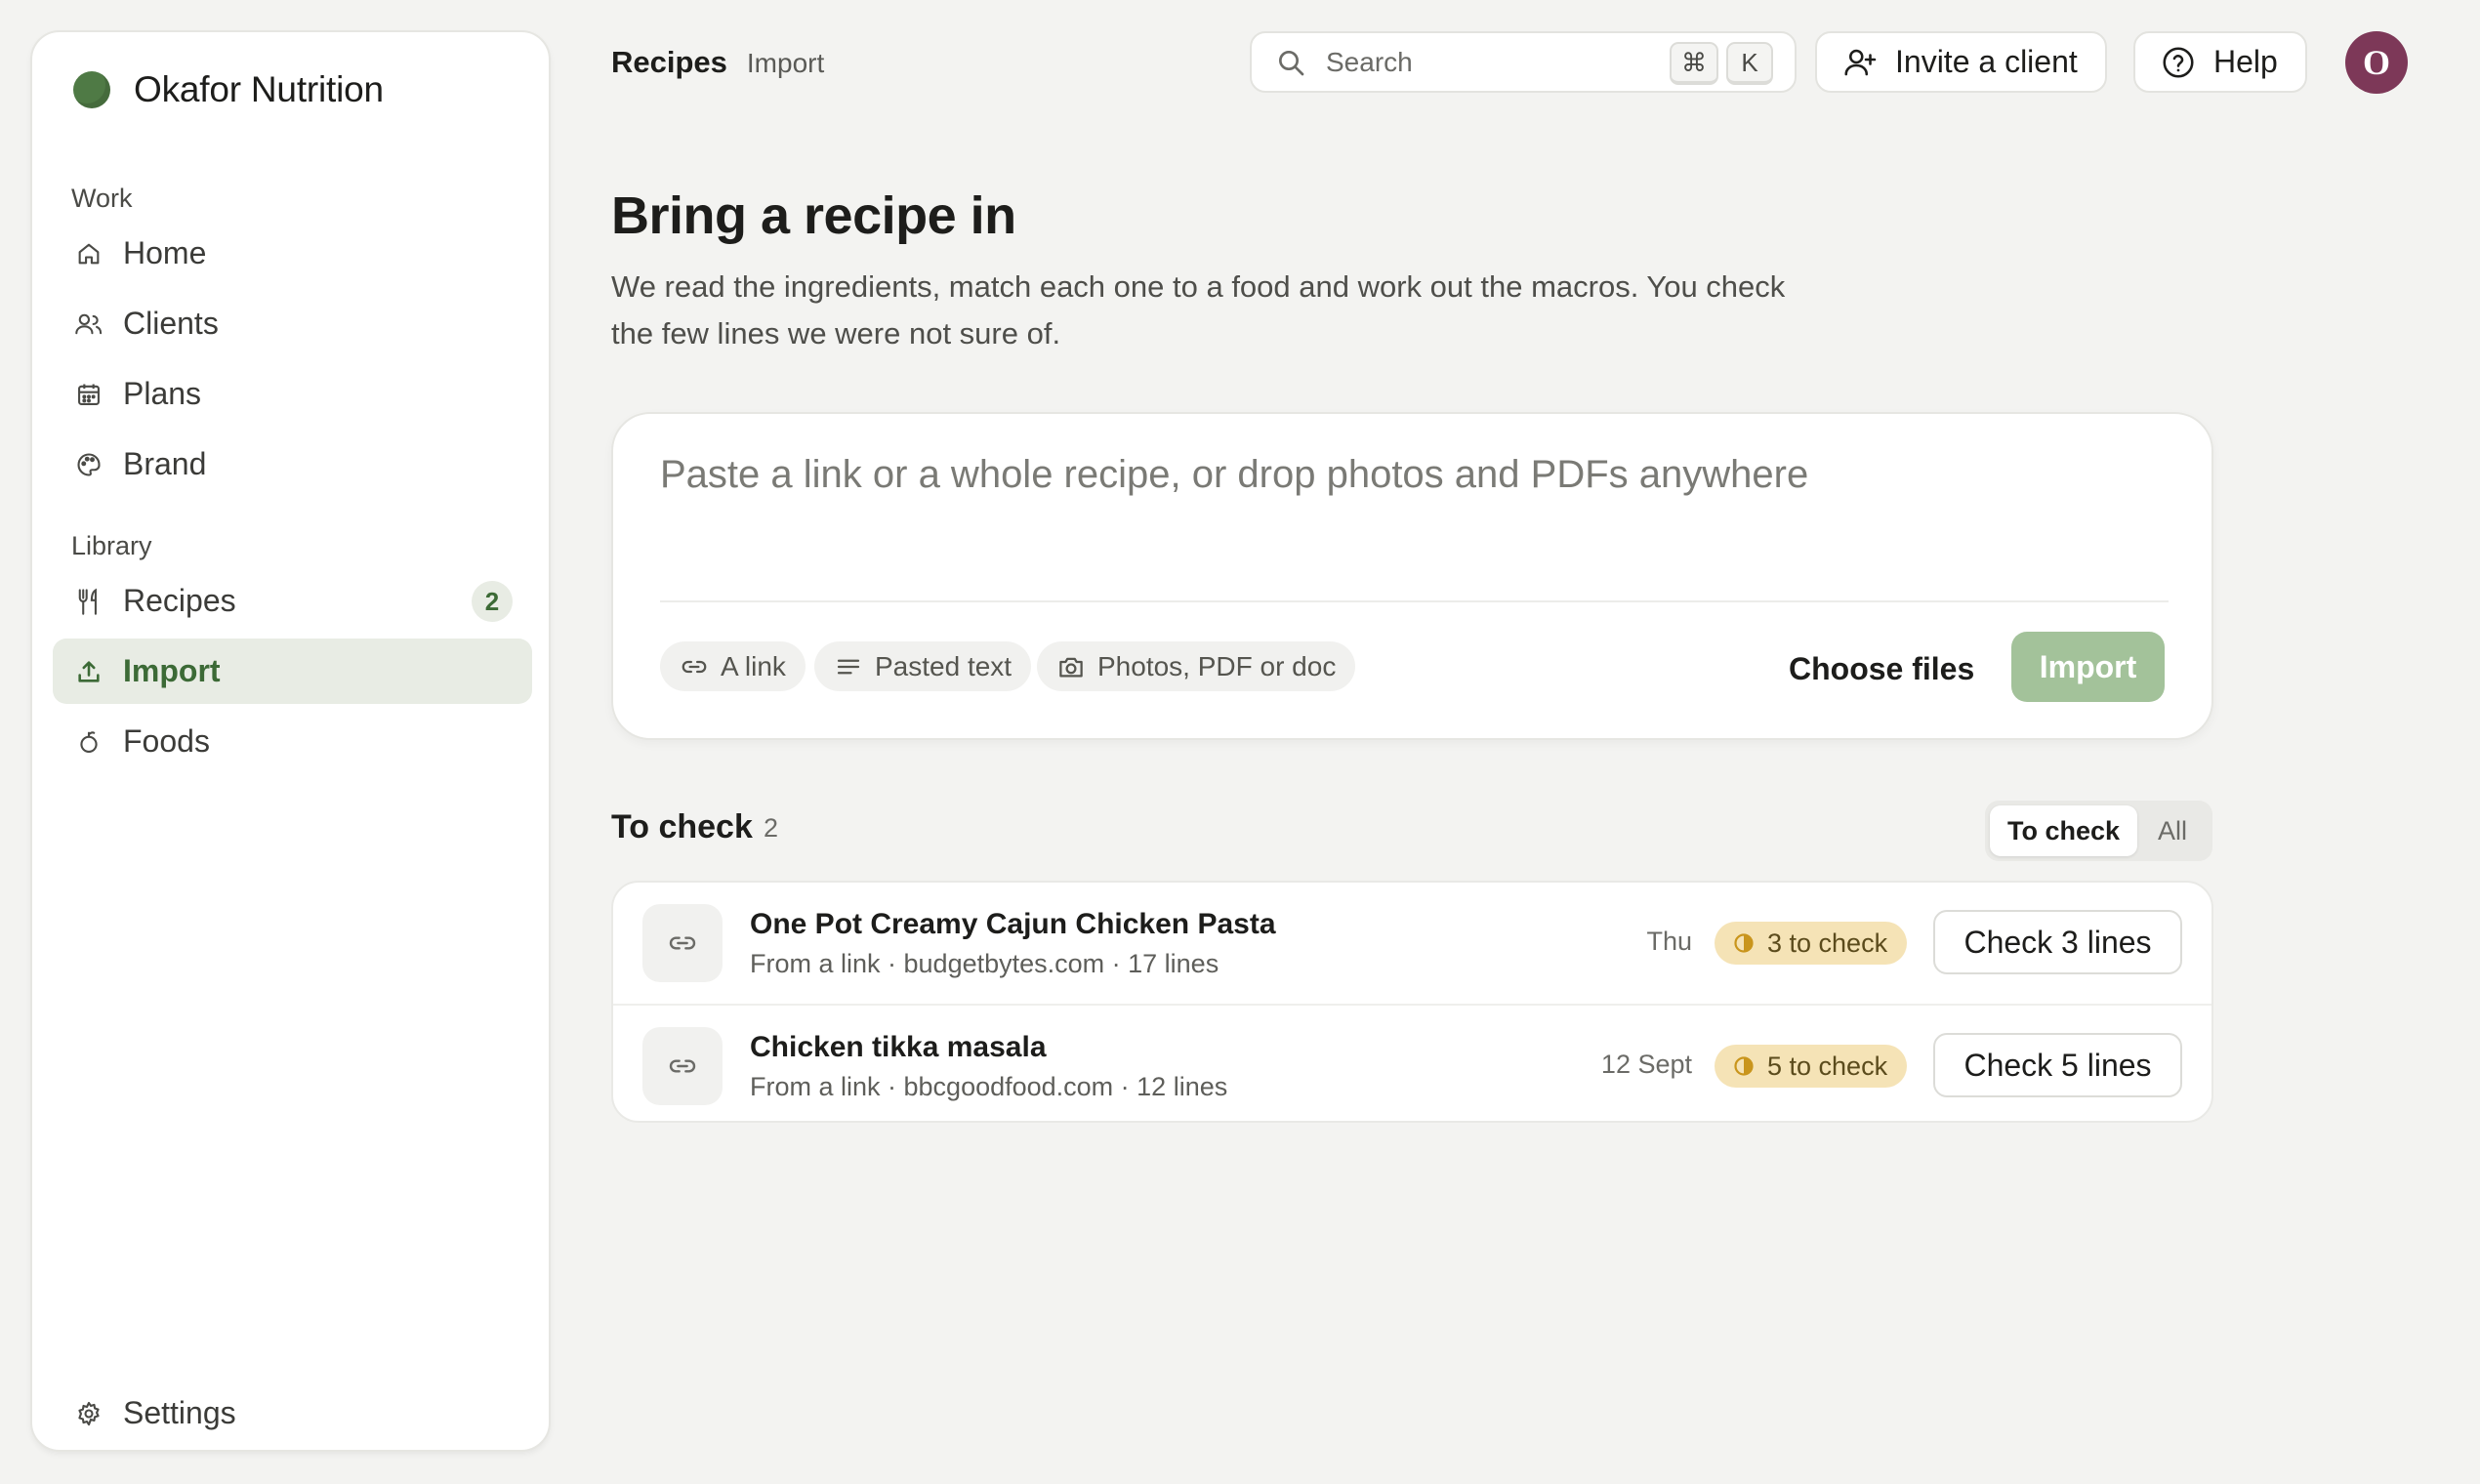  I want to click on source-chip-label: A link, so click(753, 666).